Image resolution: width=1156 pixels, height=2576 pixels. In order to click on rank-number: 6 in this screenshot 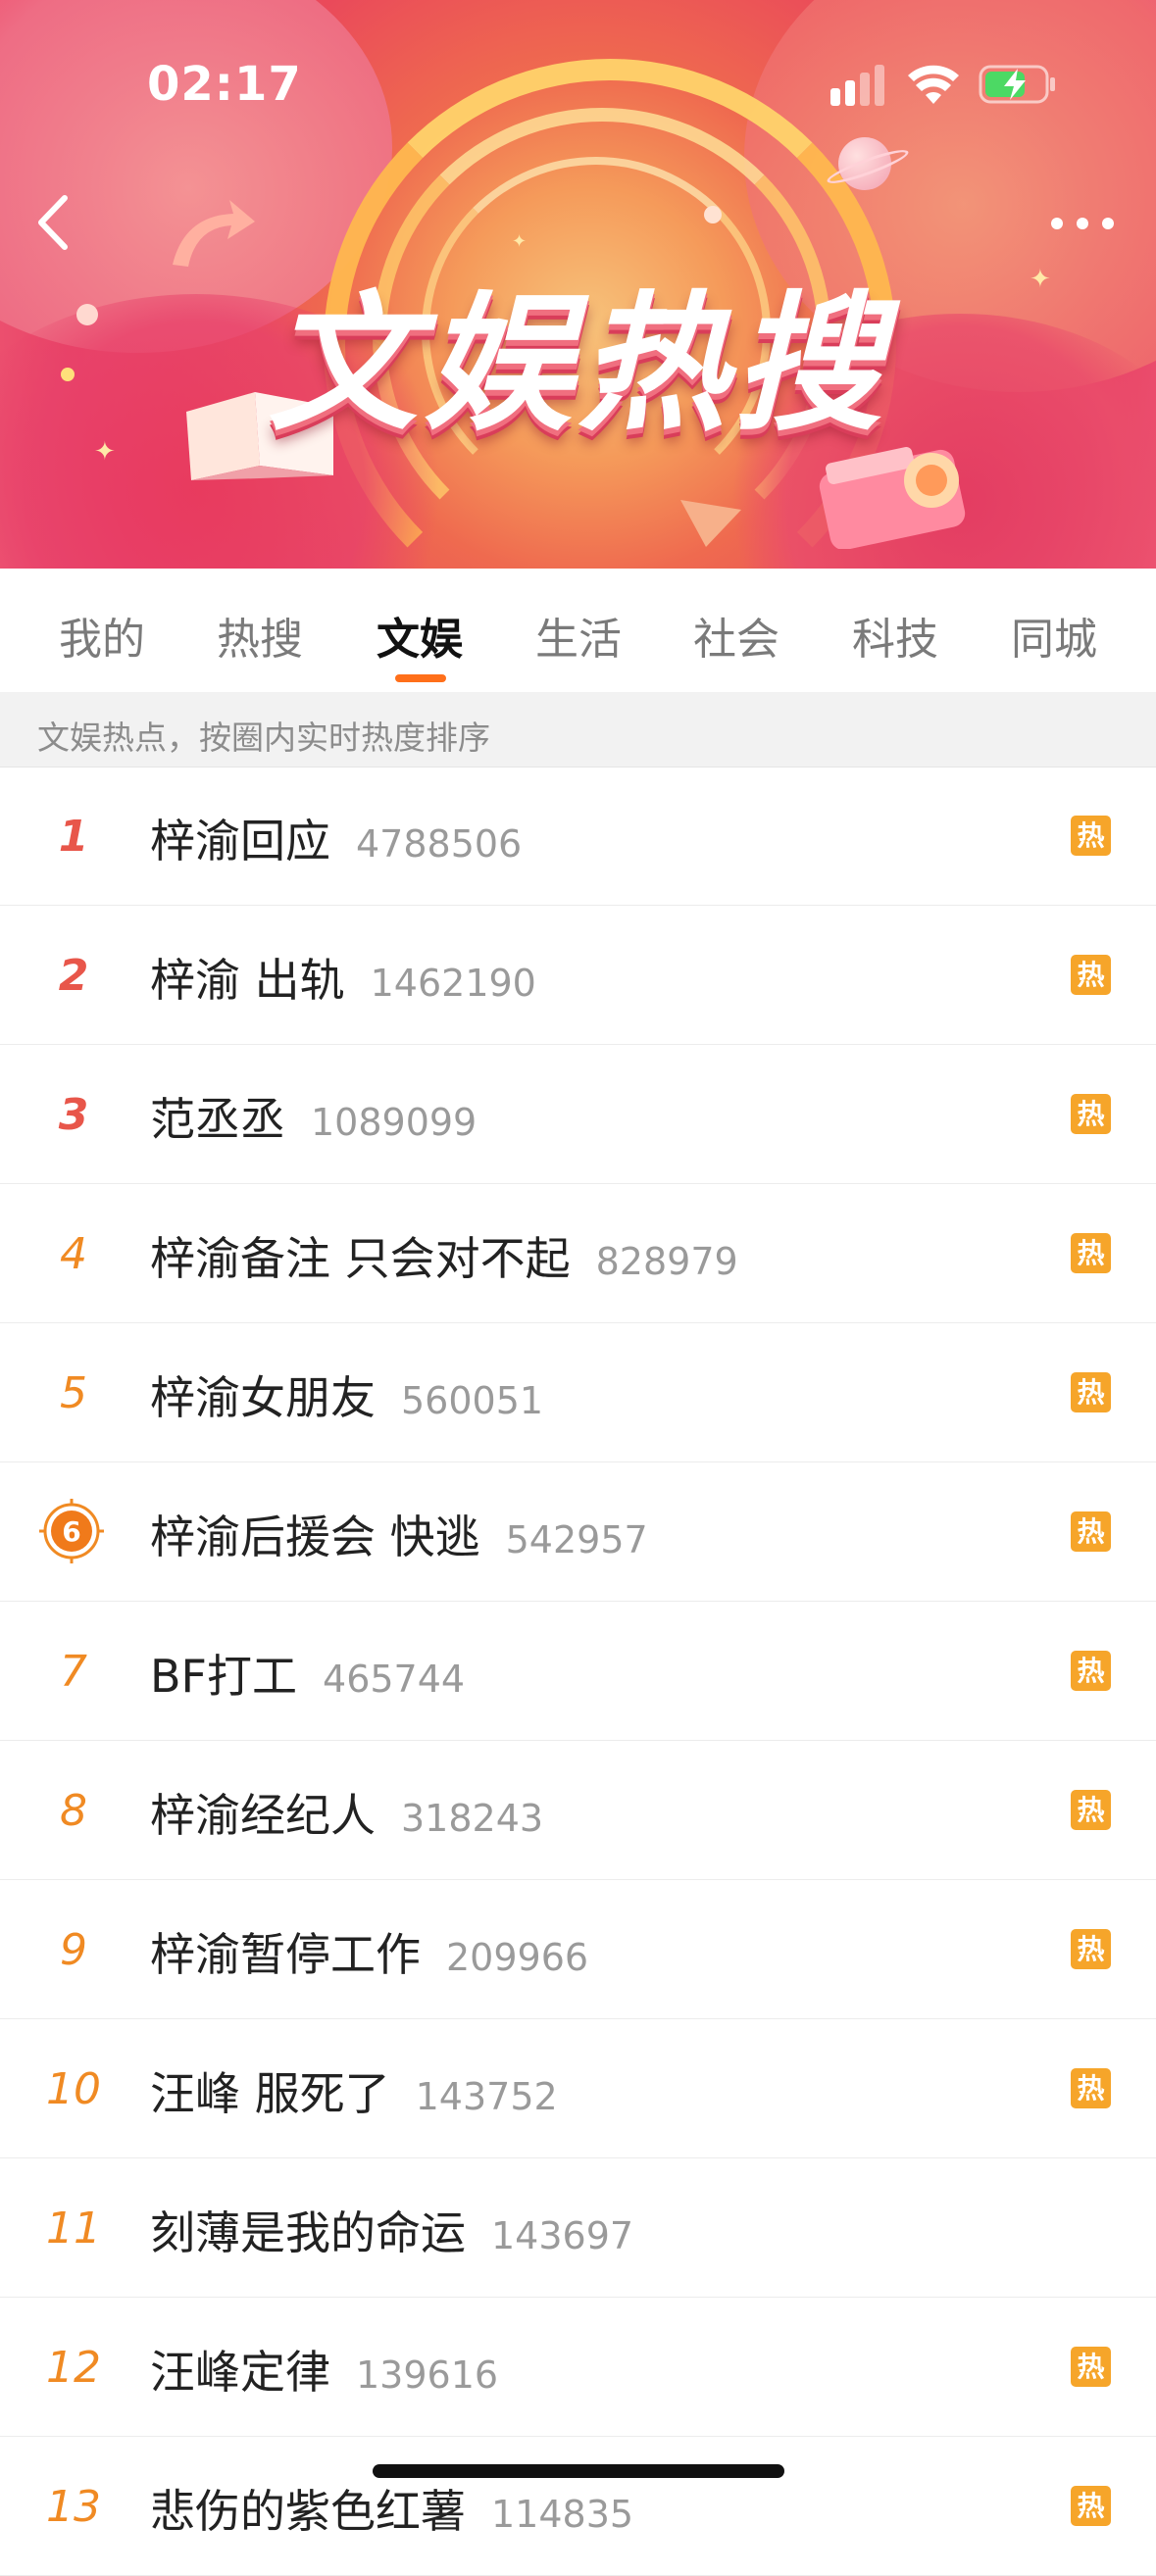, I will do `click(71, 1531)`.